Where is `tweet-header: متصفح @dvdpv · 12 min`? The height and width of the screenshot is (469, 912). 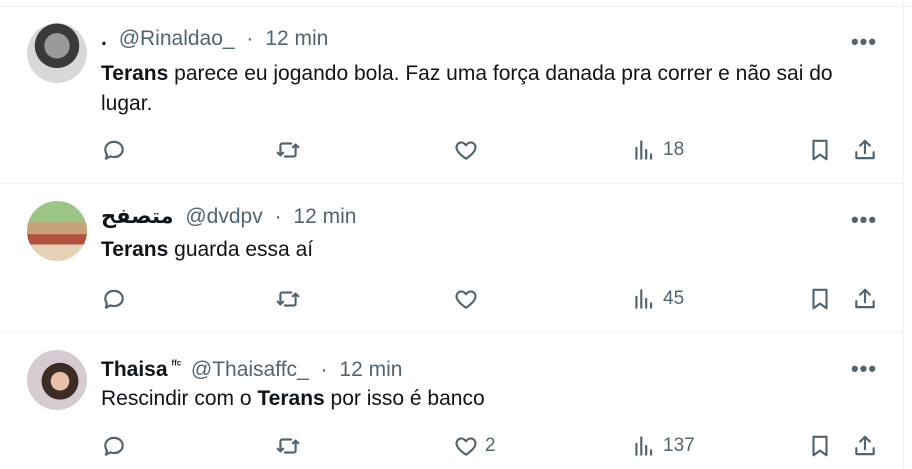 tweet-header: متصفح @dvdpv · 12 min is located at coordinates (228, 217).